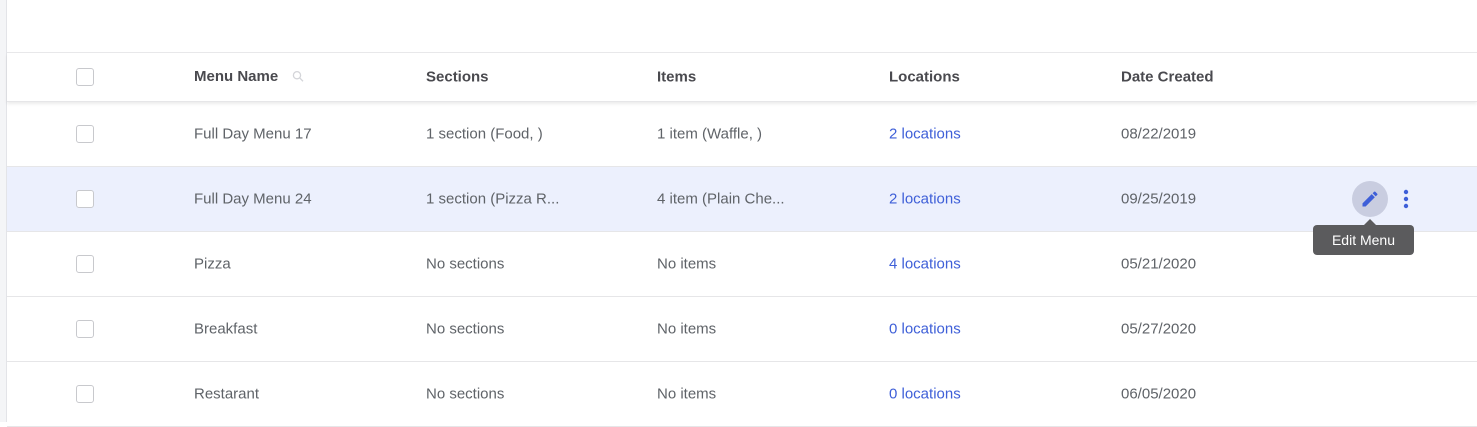  Describe the element at coordinates (253, 199) in the screenshot. I see `menu-name: Full Day Menu 24` at that location.